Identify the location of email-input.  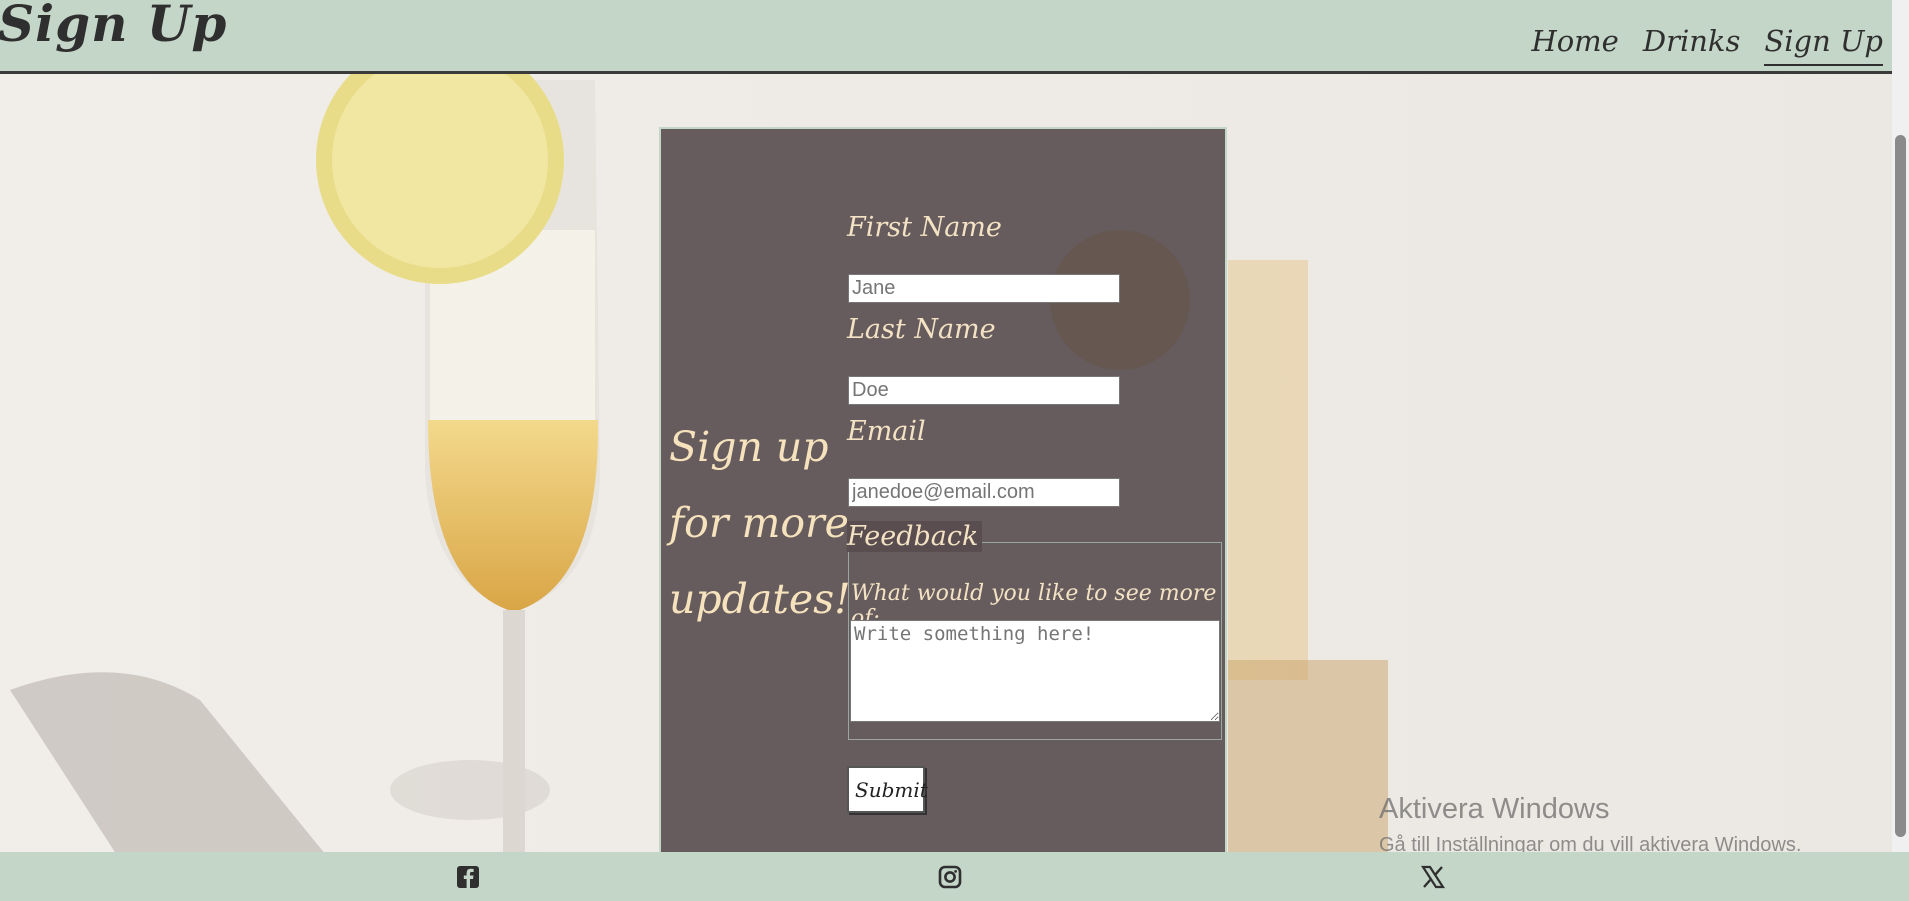
(984, 492).